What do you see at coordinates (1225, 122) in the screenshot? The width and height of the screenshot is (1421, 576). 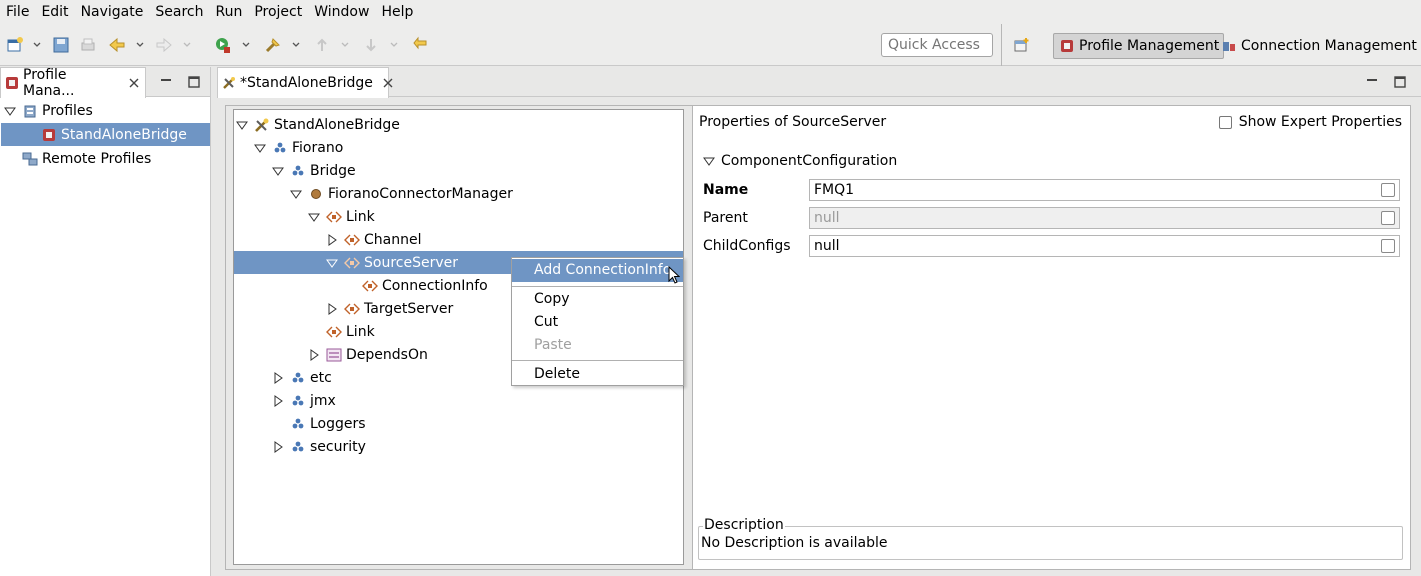 I see `checkbox-box` at bounding box center [1225, 122].